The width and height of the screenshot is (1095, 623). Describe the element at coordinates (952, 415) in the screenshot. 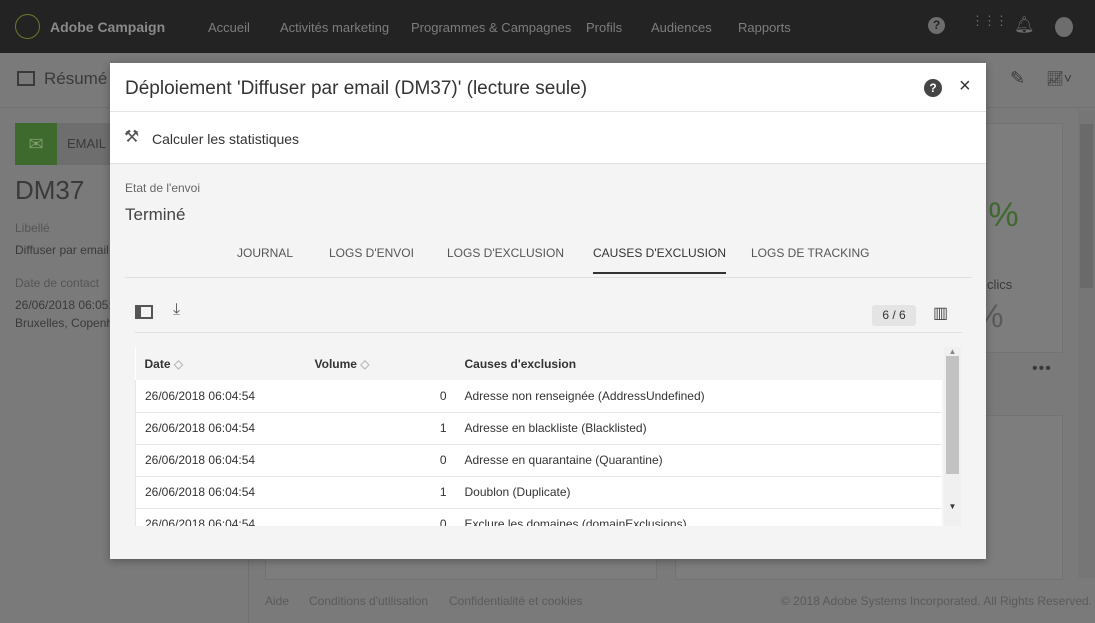

I see `scrollbar-thumb` at that location.